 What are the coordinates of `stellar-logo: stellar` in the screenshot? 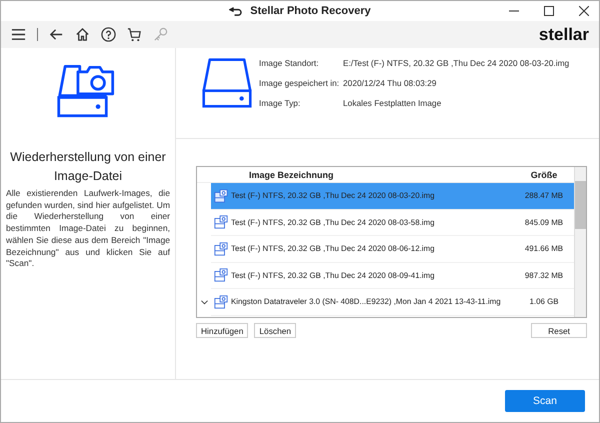 It's located at (563, 34).